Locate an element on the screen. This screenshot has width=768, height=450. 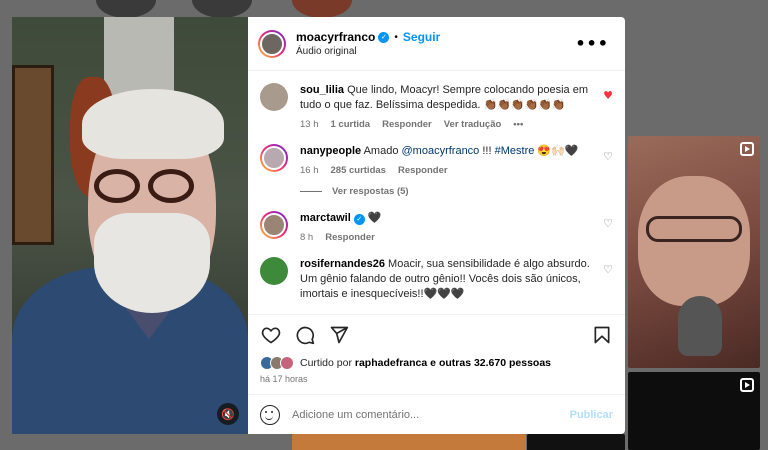
comment-button is located at coordinates (305, 335).